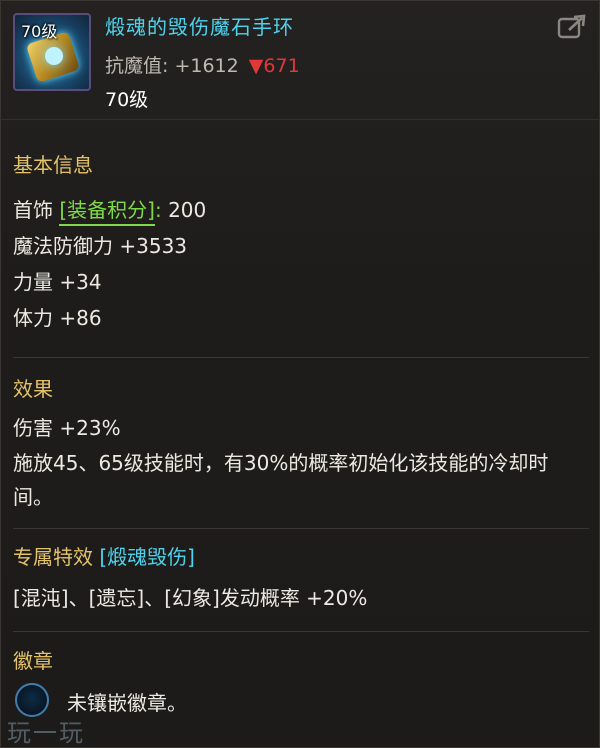  What do you see at coordinates (33, 389) in the screenshot?
I see `effect-title: 效果` at bounding box center [33, 389].